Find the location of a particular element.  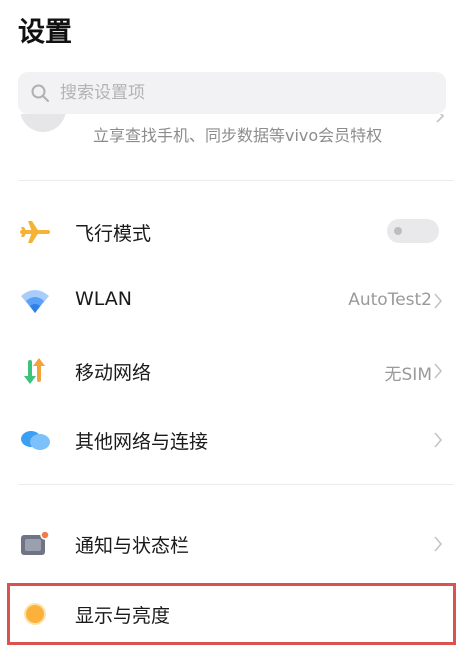

sim-status: 无SIM is located at coordinates (408, 375).